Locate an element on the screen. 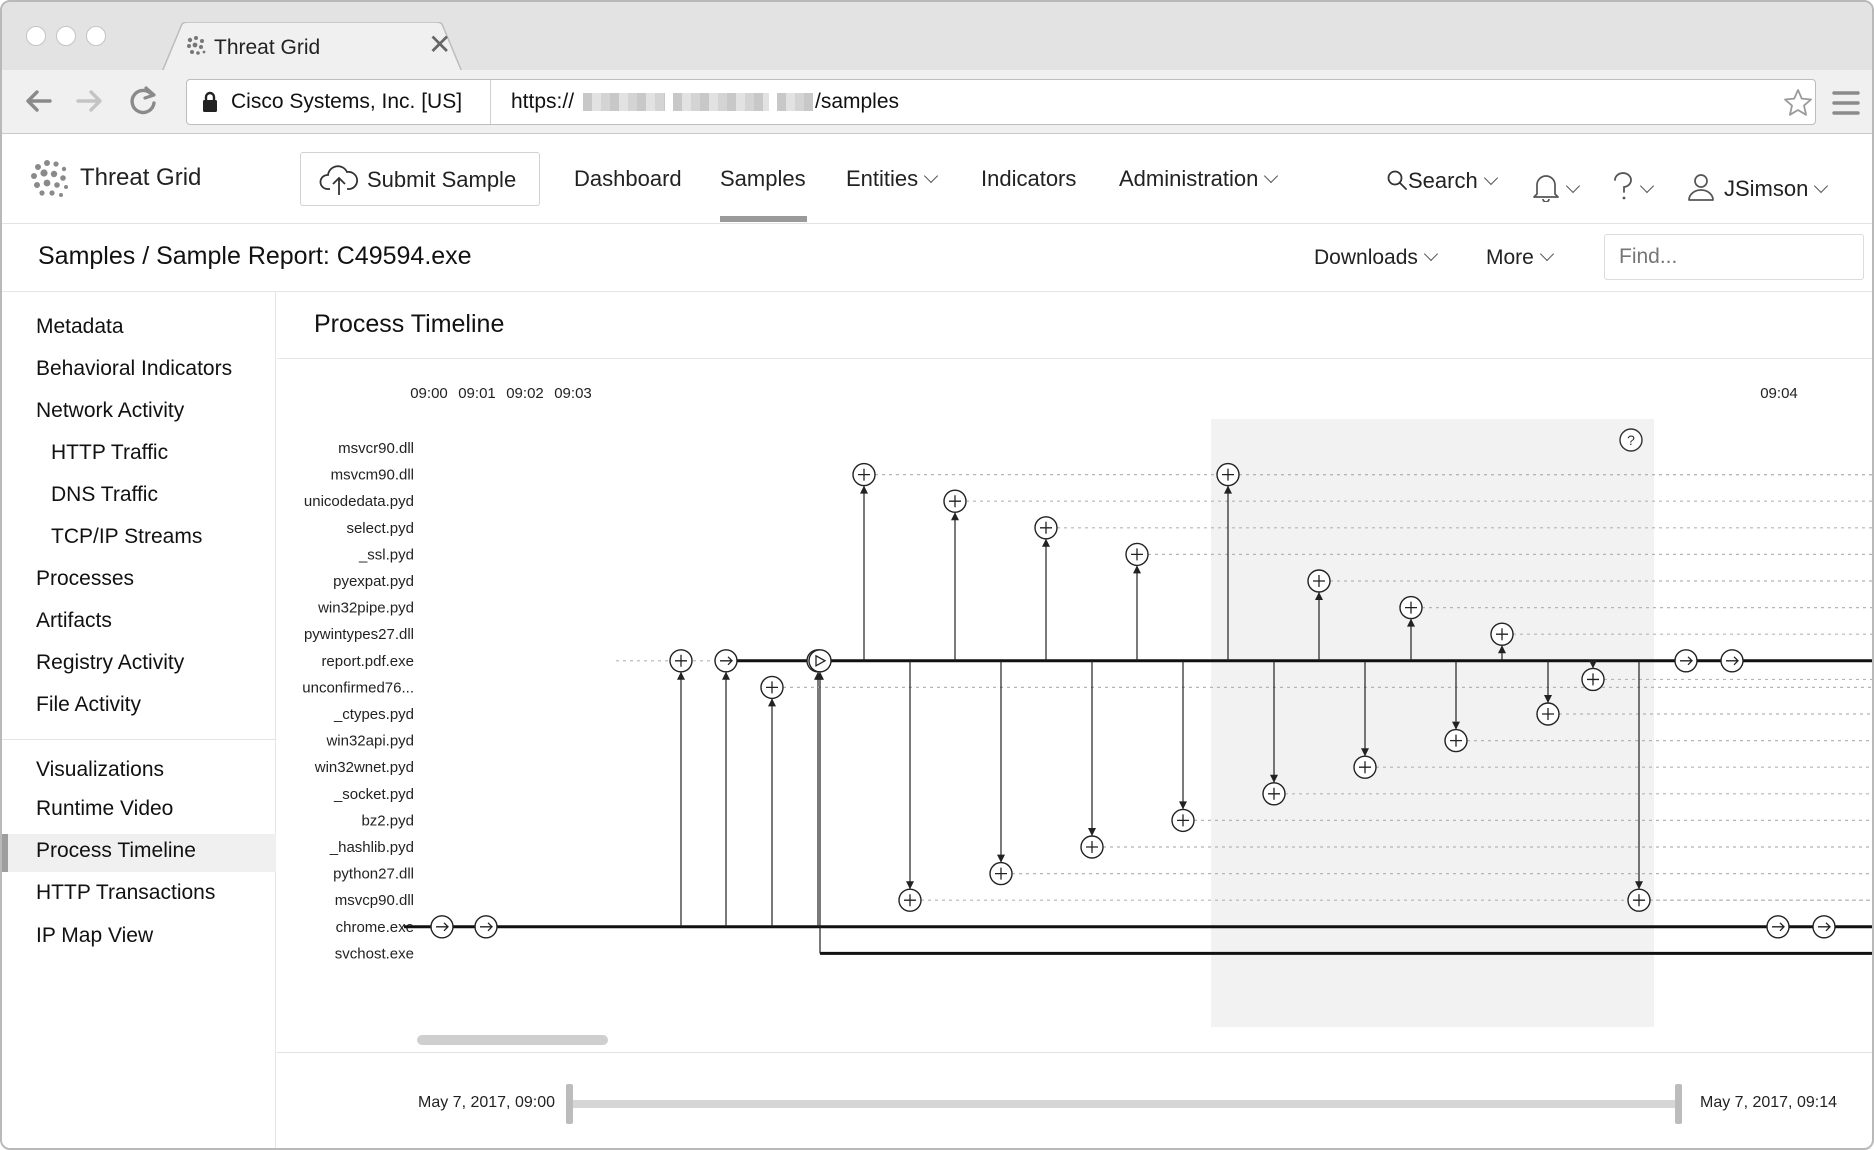  nav-user-menu: JSimson is located at coordinates (1757, 184).